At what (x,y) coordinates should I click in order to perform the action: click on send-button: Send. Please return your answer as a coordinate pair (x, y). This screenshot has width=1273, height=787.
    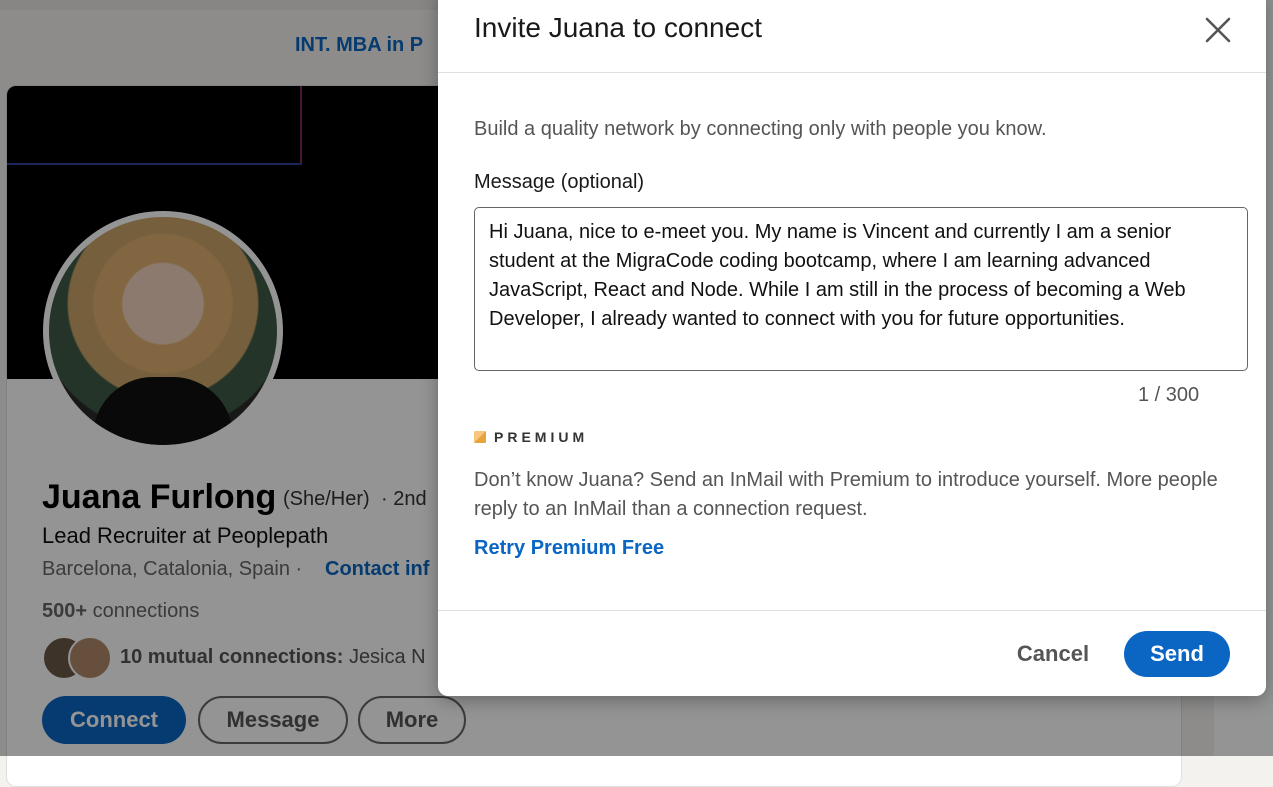
    Looking at the image, I should click on (1177, 654).